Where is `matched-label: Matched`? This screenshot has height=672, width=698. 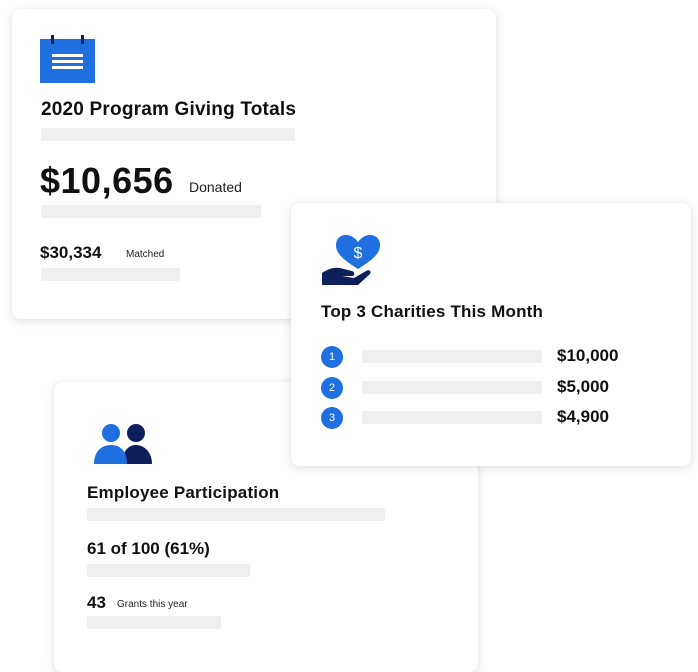 matched-label: Matched is located at coordinates (145, 254).